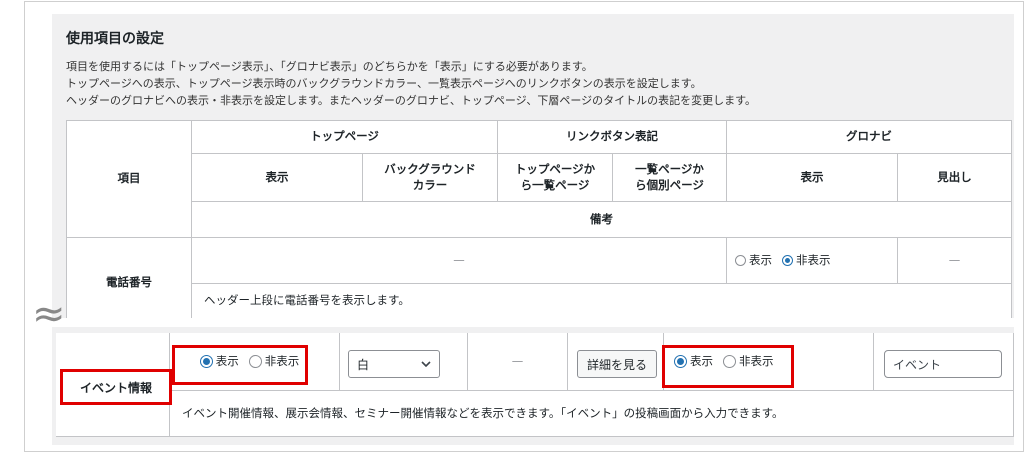 The width and height of the screenshot is (1024, 453). Describe the element at coordinates (129, 278) in the screenshot. I see `row-label-phone: 電話番号` at that location.